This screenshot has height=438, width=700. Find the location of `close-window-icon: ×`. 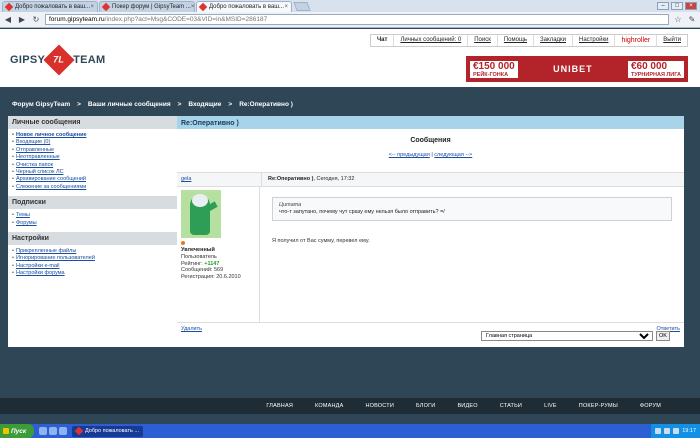

close-window-icon: × is located at coordinates (691, 6).